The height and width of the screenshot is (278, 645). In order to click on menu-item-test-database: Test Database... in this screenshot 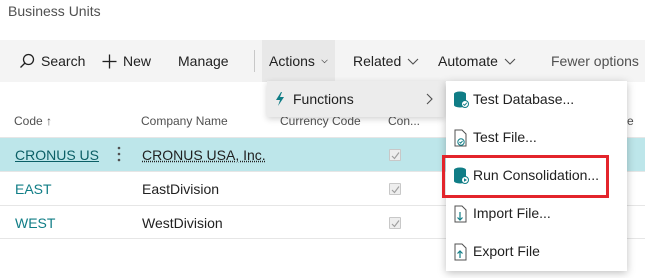, I will do `click(536, 100)`.